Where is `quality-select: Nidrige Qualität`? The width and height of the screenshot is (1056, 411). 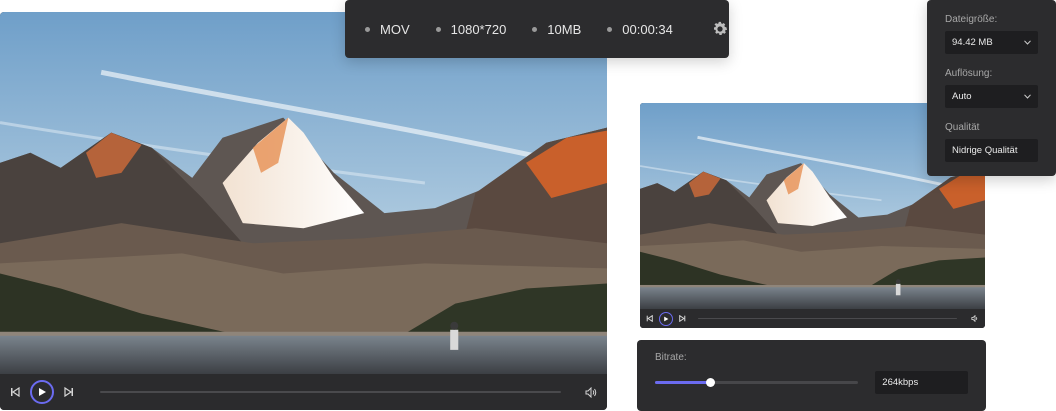 quality-select: Nidrige Qualität is located at coordinates (991, 150).